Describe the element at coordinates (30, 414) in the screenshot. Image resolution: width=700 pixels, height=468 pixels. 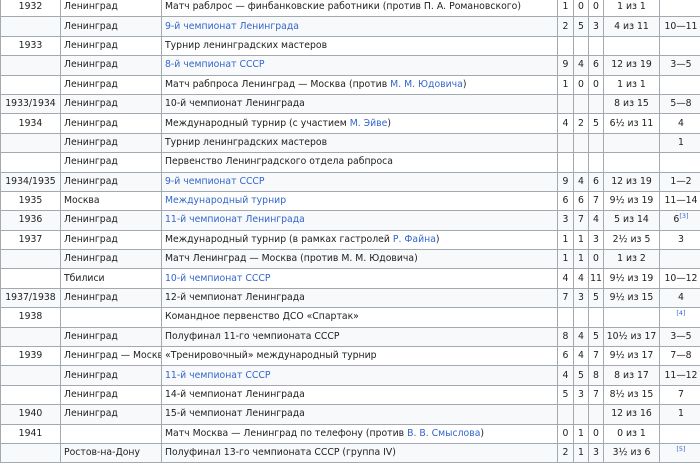
I see `year-cell: 1940` at that location.